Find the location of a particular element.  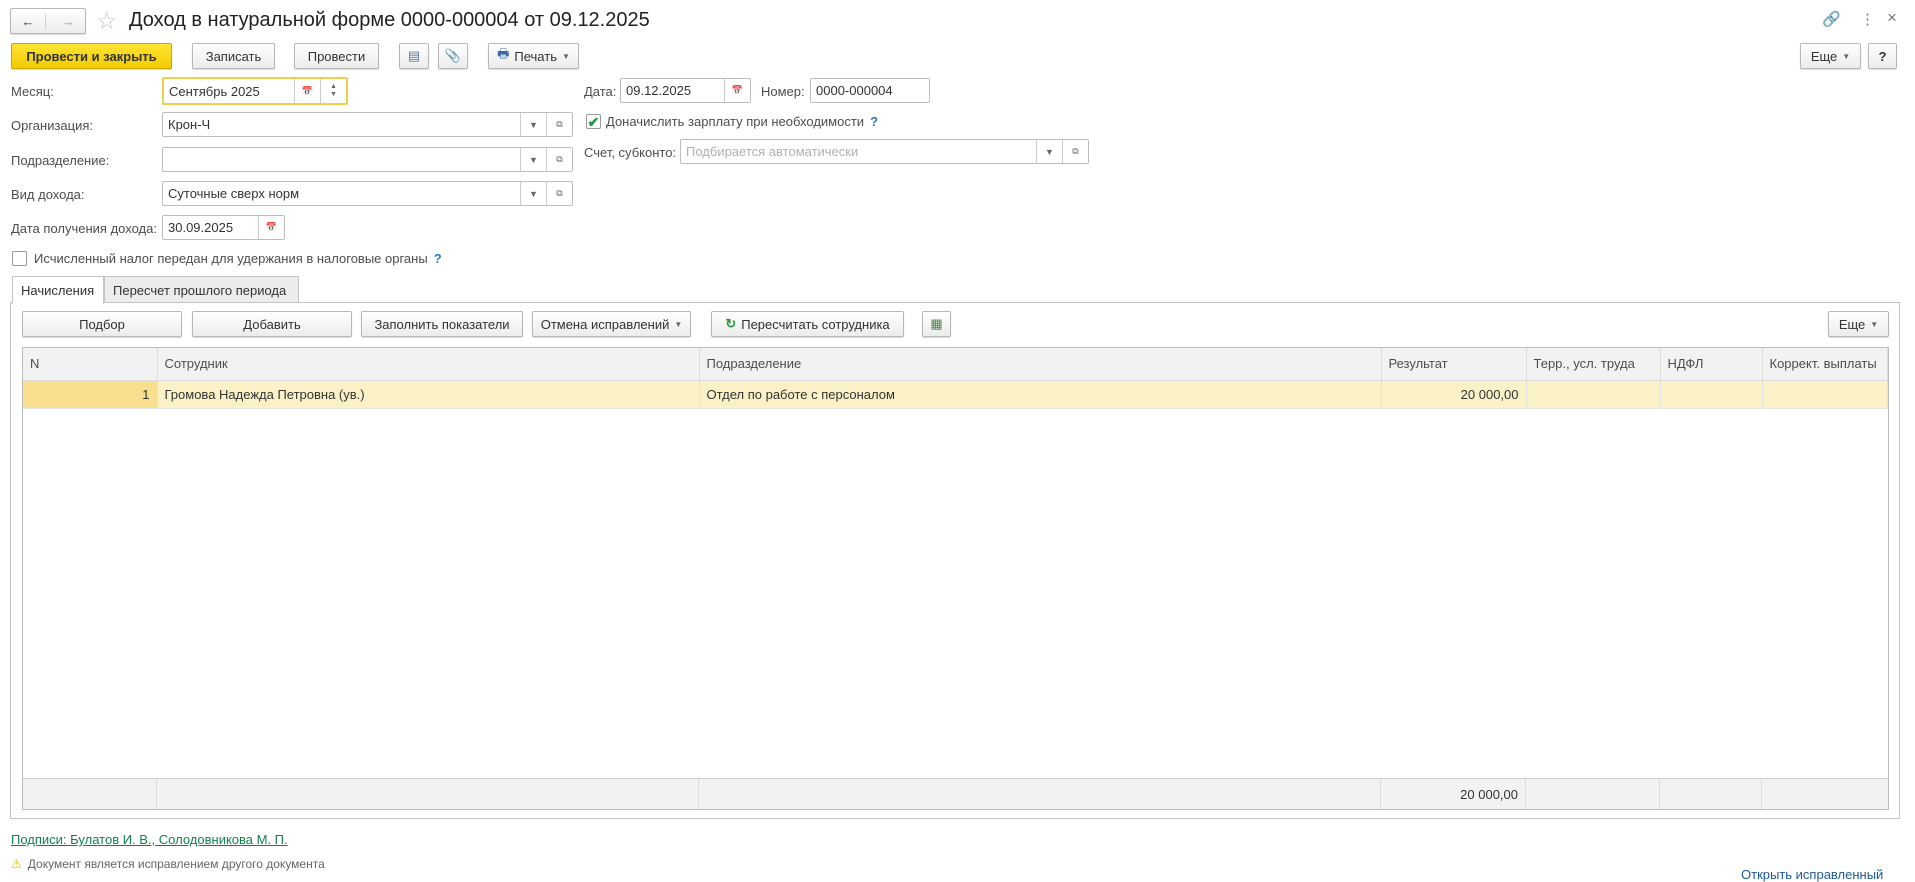

account-label: Счет, субконто: is located at coordinates (630, 152).